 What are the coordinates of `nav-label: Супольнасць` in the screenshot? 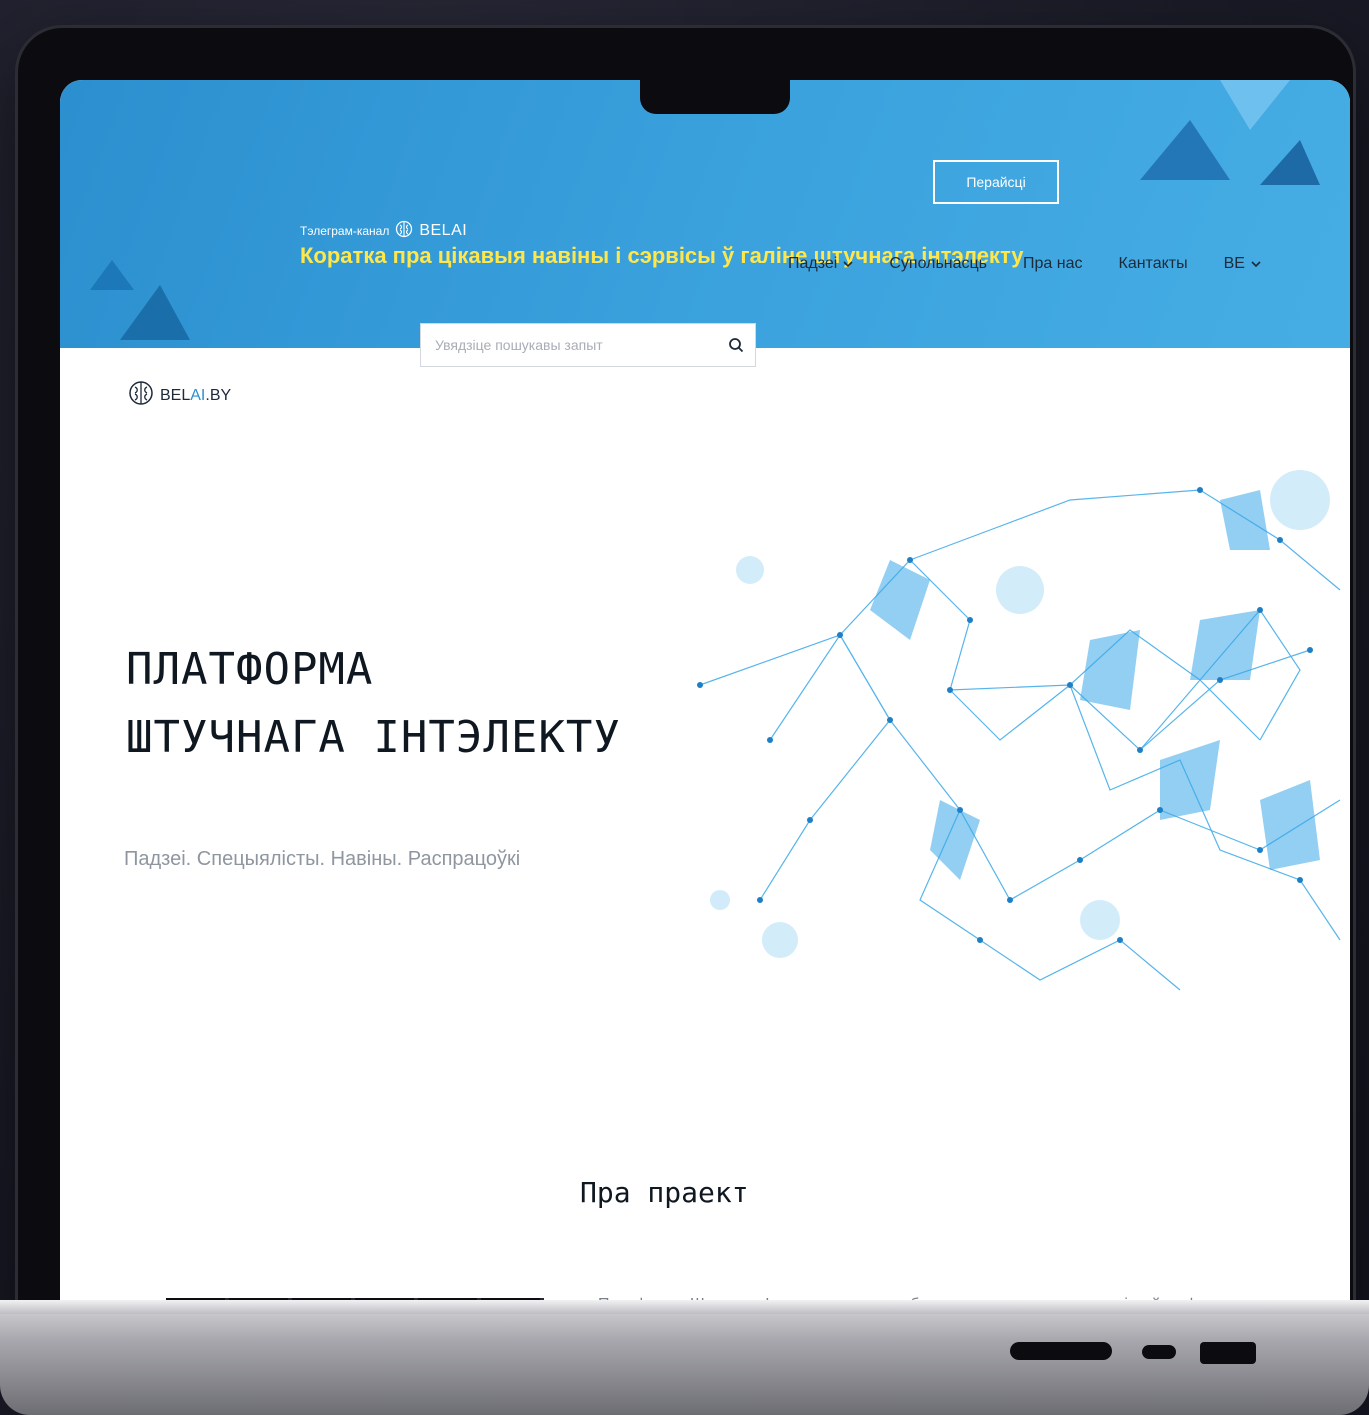 It's located at (938, 263).